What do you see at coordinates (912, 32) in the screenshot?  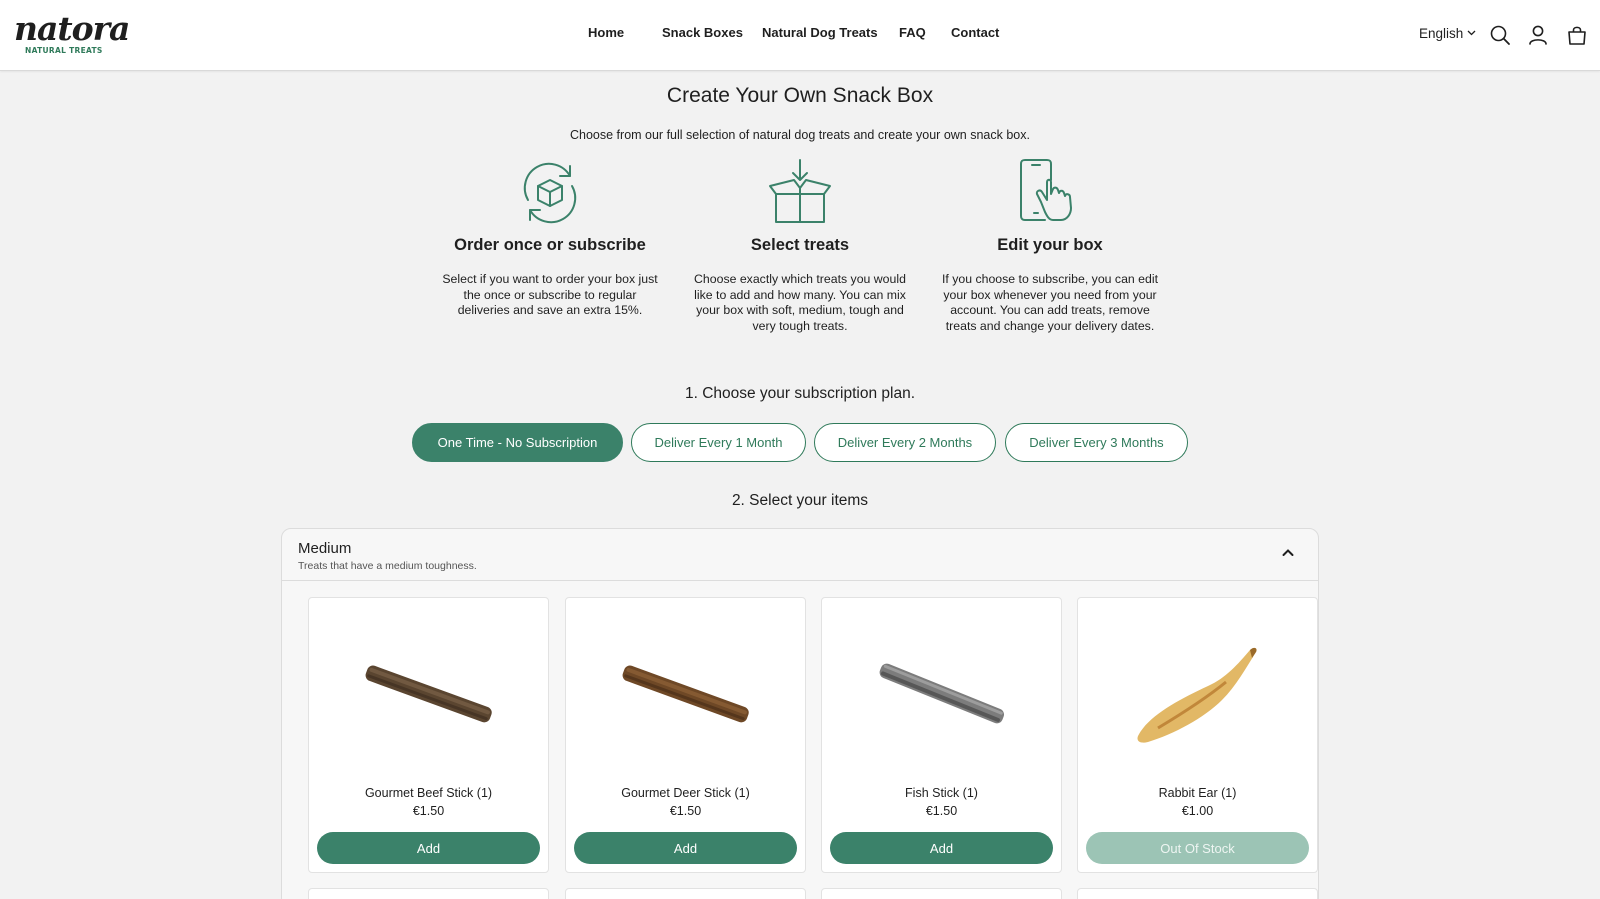 I see `nav-faq: FAQ` at bounding box center [912, 32].